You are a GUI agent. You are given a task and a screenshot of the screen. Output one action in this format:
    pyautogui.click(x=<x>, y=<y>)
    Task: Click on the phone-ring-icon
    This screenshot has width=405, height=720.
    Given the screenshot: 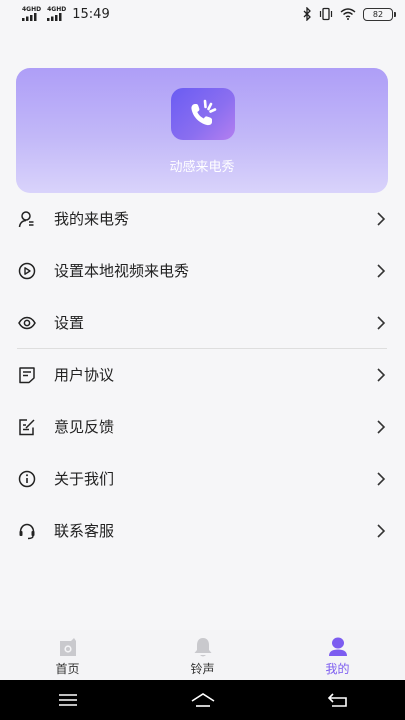 What is the action you would take?
    pyautogui.click(x=203, y=114)
    